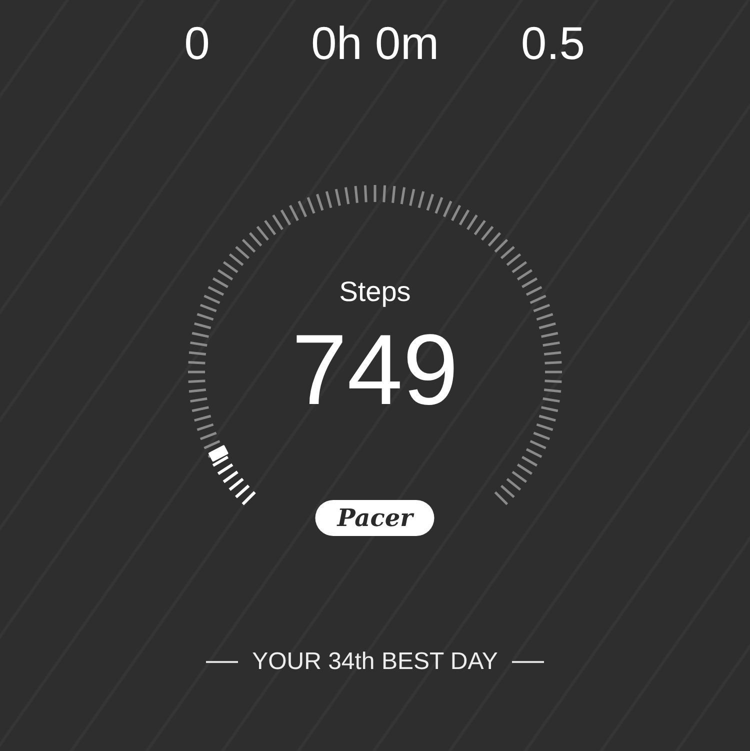  I want to click on stat-value: 0.5, so click(553, 43).